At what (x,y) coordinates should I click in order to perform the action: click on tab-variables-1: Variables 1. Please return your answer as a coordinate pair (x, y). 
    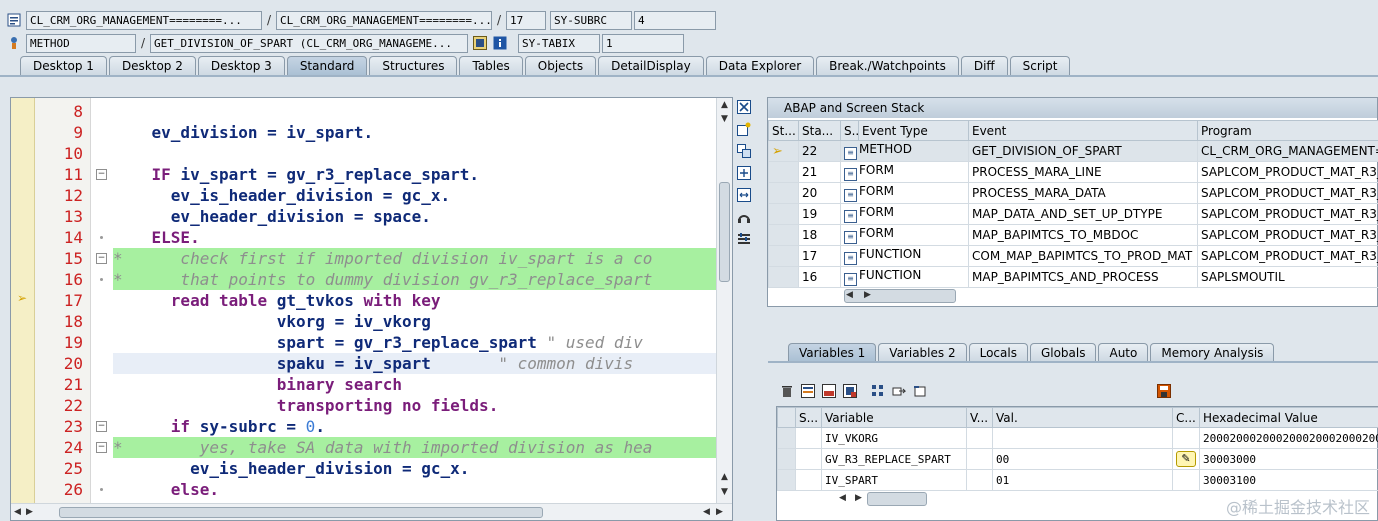
    Looking at the image, I should click on (832, 352).